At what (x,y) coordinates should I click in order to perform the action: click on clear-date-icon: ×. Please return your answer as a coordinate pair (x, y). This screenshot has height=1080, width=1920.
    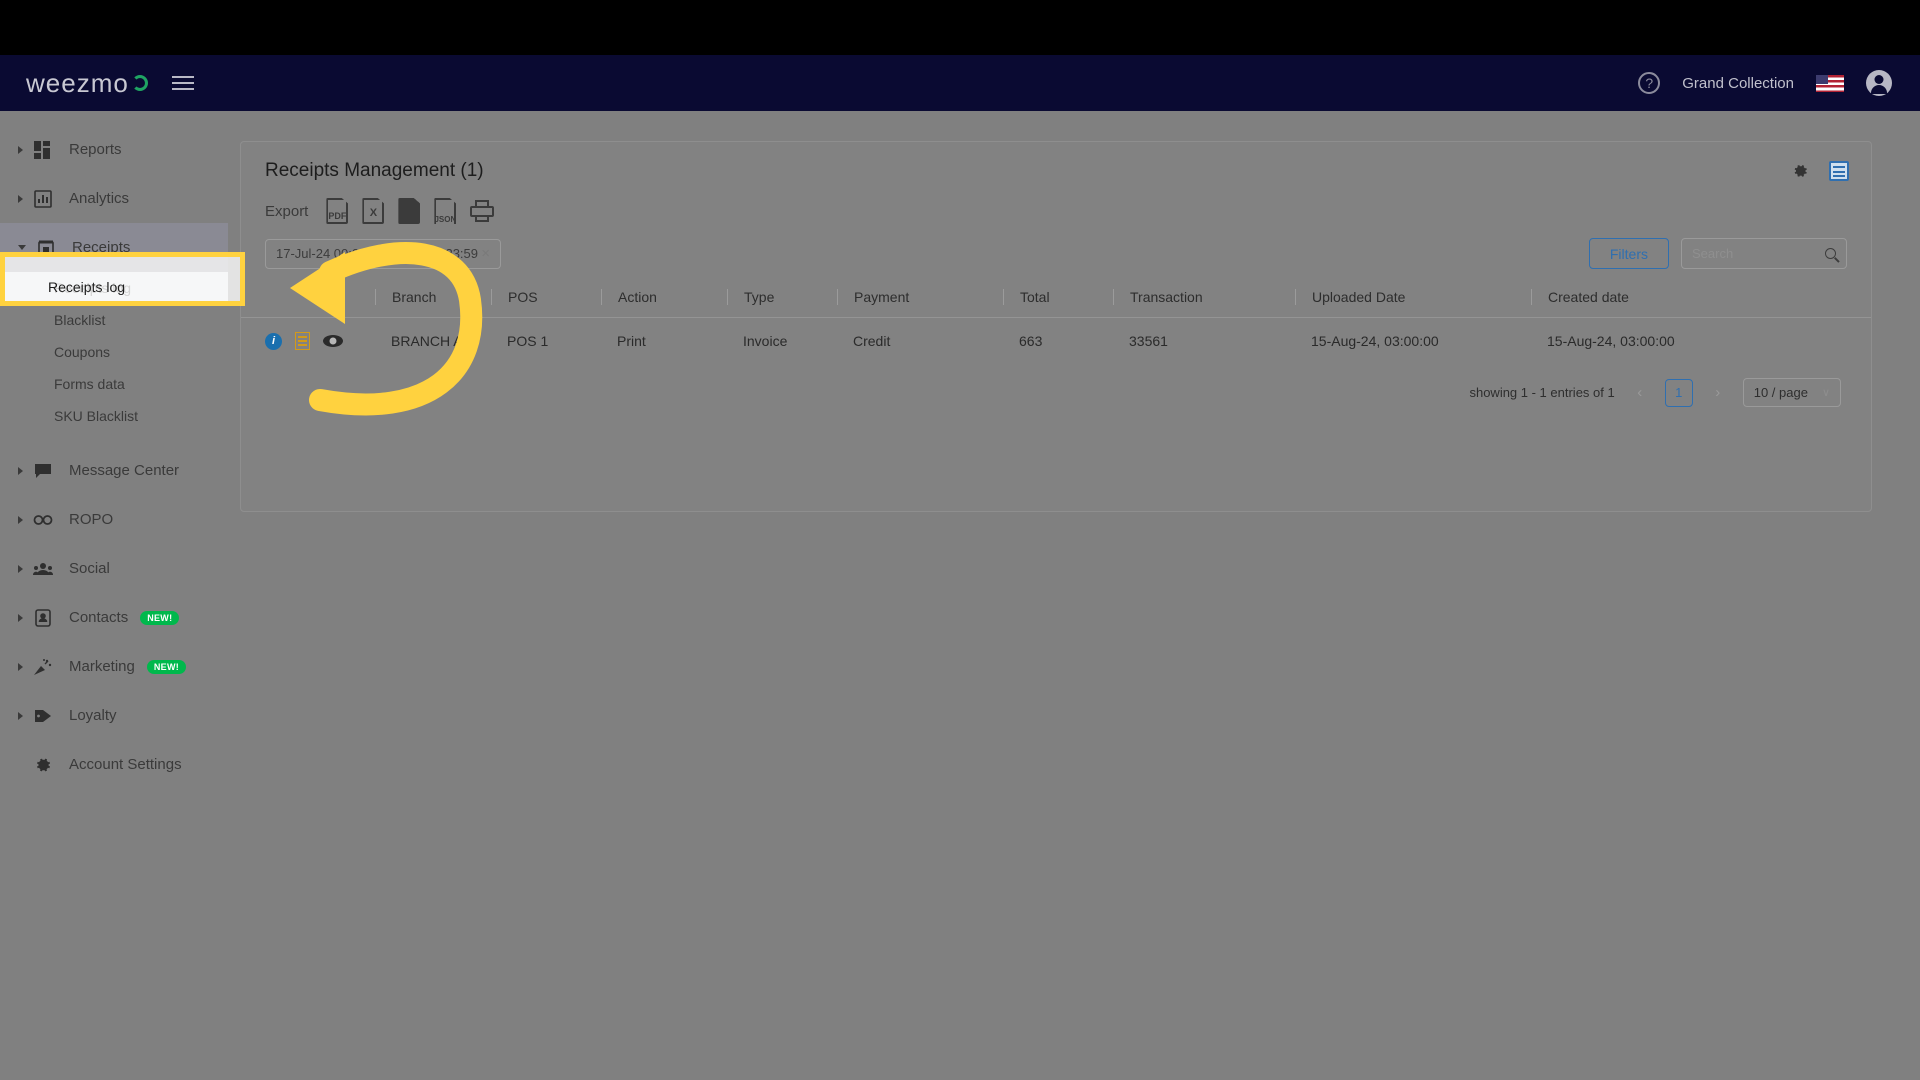
    Looking at the image, I should click on (485, 253).